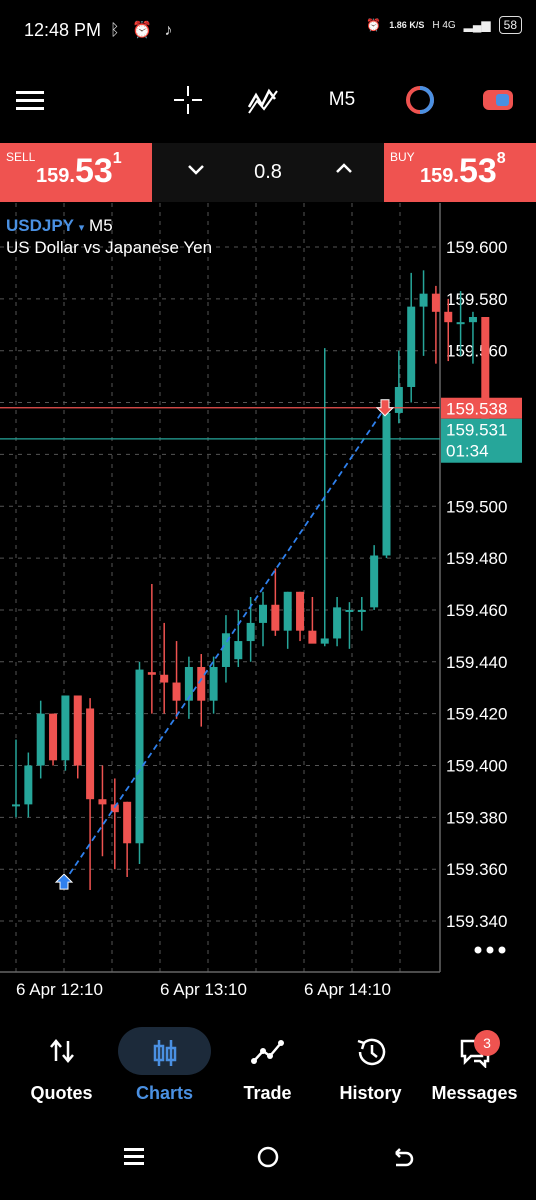  I want to click on history-icon, so click(370, 1052).